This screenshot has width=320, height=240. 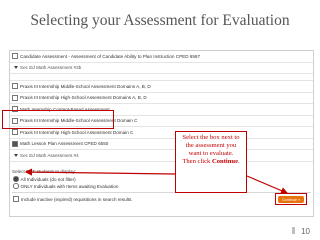 What do you see at coordinates (58, 119) in the screenshot?
I see `selection-highlight-box` at bounding box center [58, 119].